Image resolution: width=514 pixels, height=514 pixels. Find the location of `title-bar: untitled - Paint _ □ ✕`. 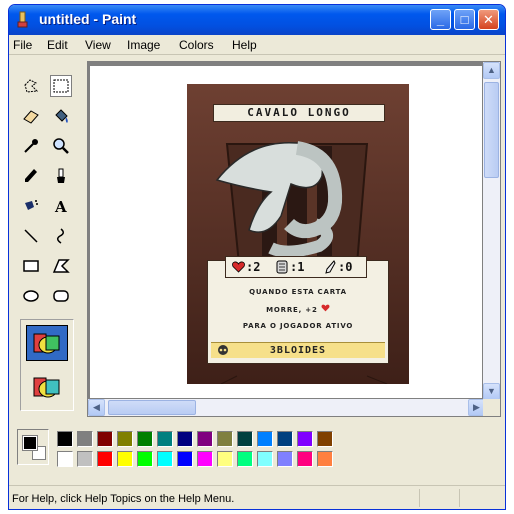

title-bar: untitled - Paint _ □ ✕ is located at coordinates (257, 20).